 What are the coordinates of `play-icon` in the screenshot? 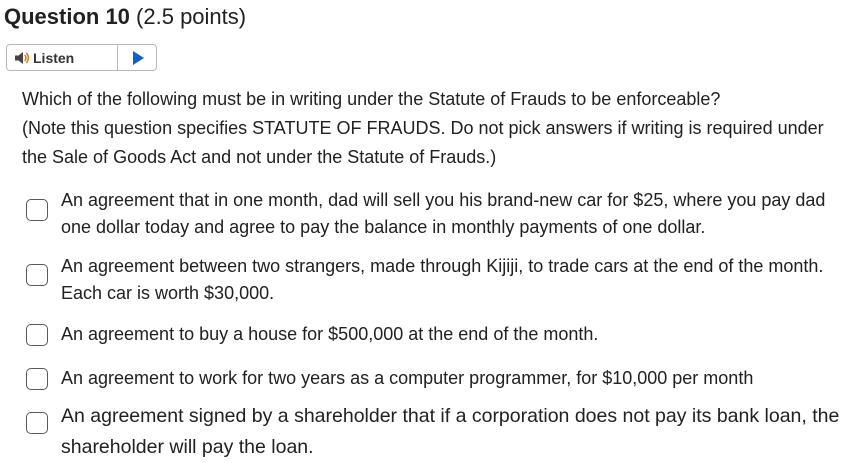 It's located at (138, 57).